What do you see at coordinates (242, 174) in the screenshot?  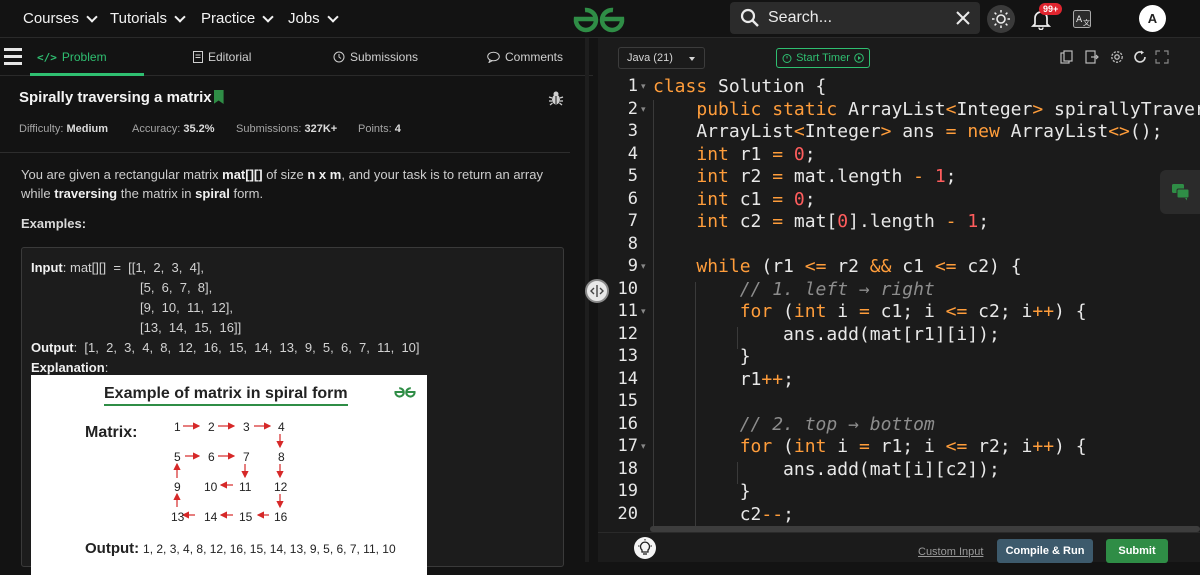 I see `desc-bold: mat[][]` at bounding box center [242, 174].